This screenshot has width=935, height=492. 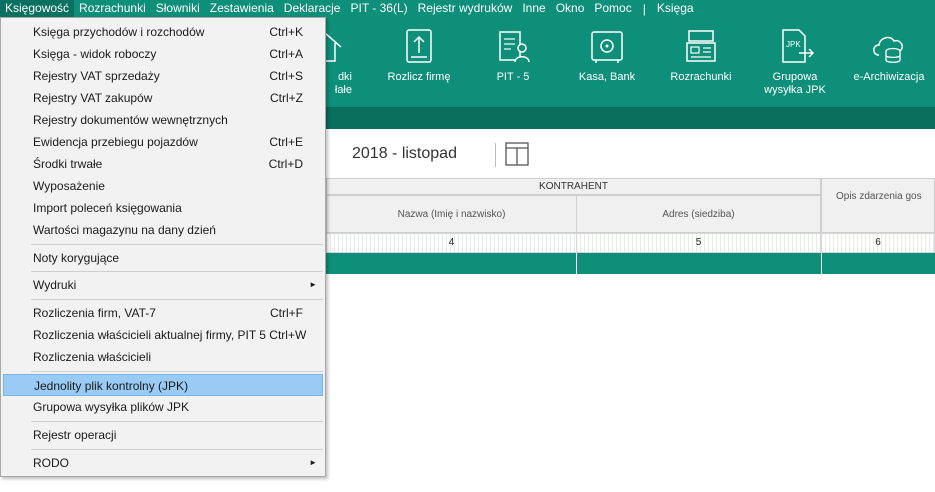 What do you see at coordinates (570, 8) in the screenshot?
I see `menu-okno: Okno` at bounding box center [570, 8].